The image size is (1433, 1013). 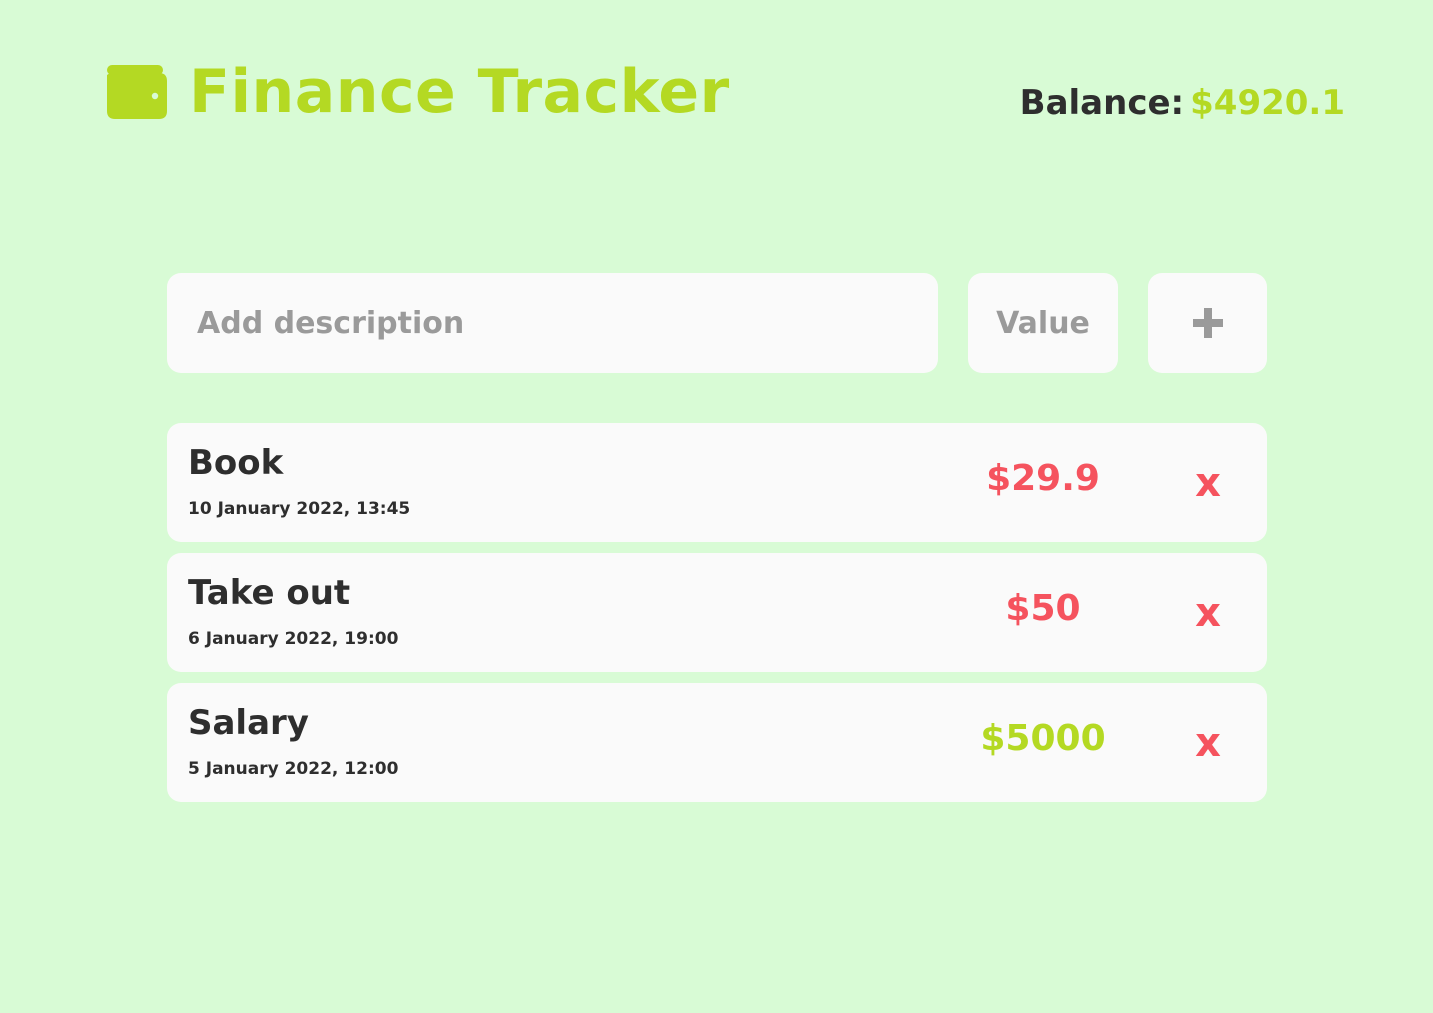 What do you see at coordinates (1102, 103) in the screenshot?
I see `balance-label: Balance:` at bounding box center [1102, 103].